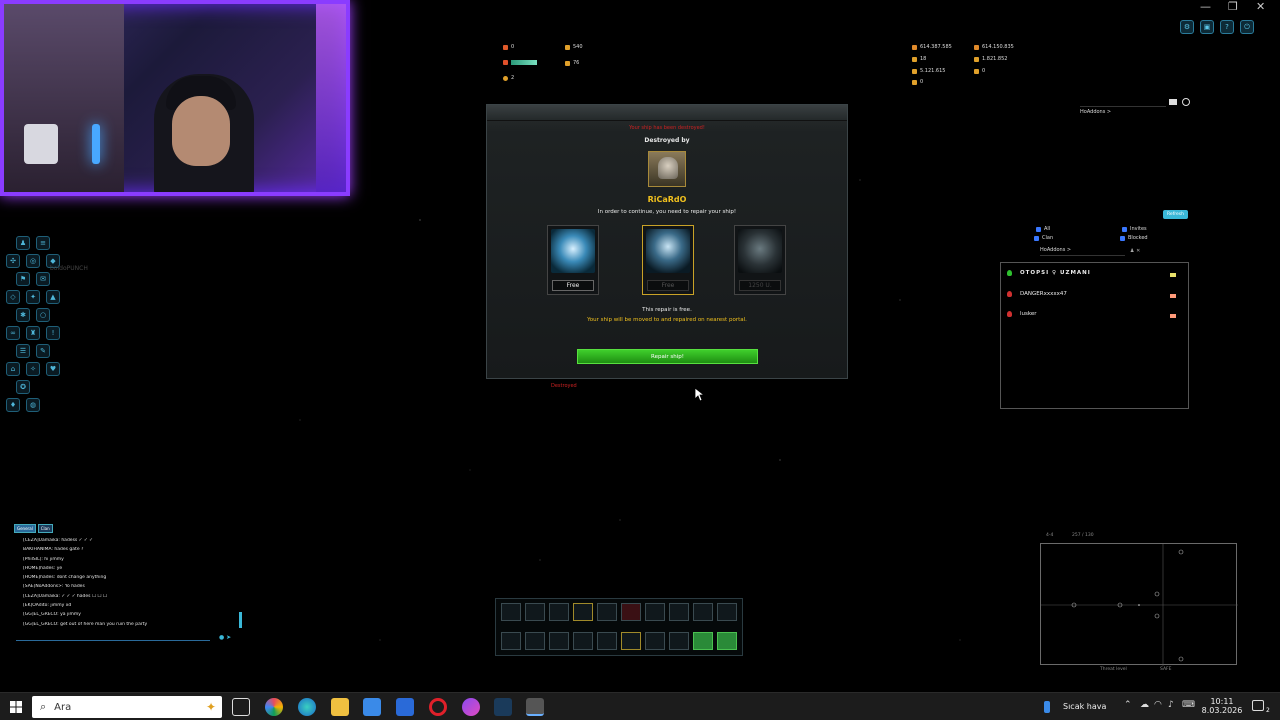  I want to click on info-icon: !, so click(53, 333).